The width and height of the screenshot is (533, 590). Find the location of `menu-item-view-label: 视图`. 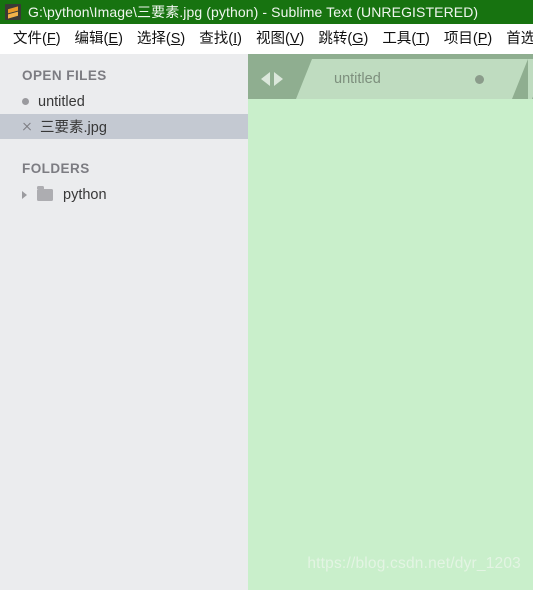

menu-item-view-label: 视图 is located at coordinates (270, 39).